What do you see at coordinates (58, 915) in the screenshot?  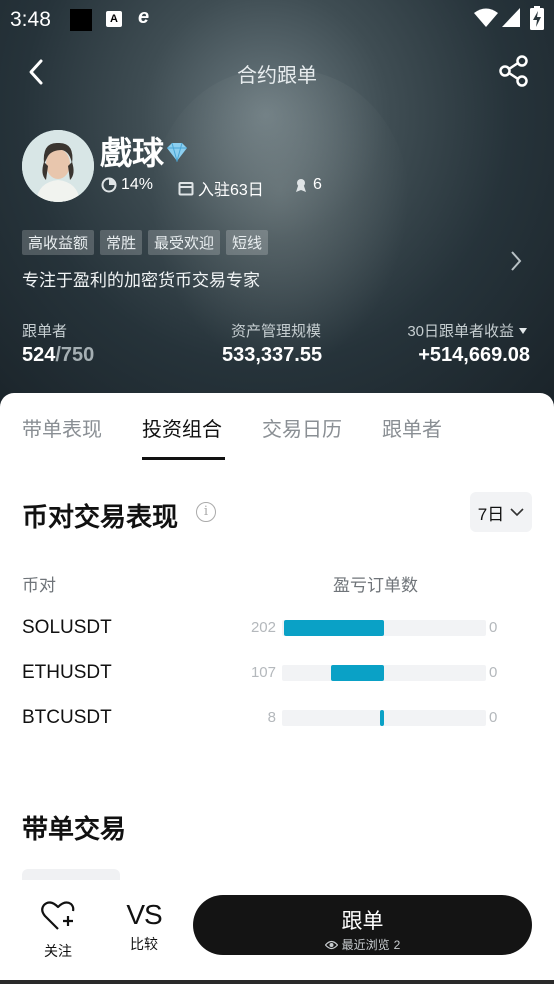 I see `heart-plus-icon` at bounding box center [58, 915].